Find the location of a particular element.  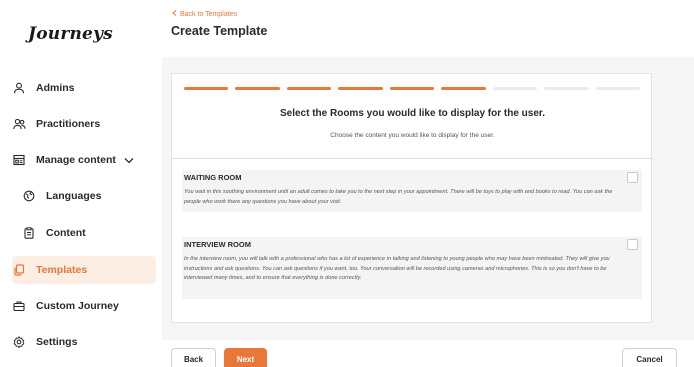

sidebar-item-label: Admins is located at coordinates (55, 88).